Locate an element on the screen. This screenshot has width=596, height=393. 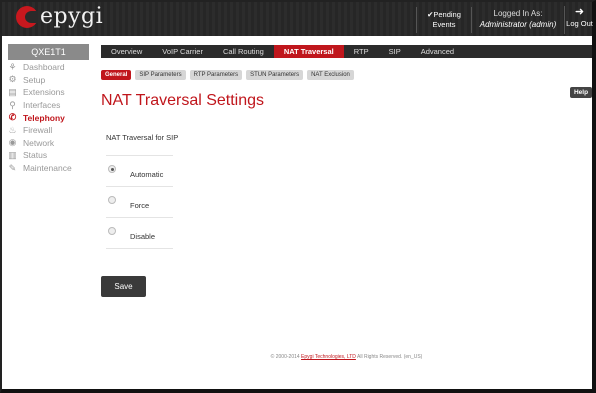
footer-rights: All Rights Reserved. (en_US) is located at coordinates (389, 357).